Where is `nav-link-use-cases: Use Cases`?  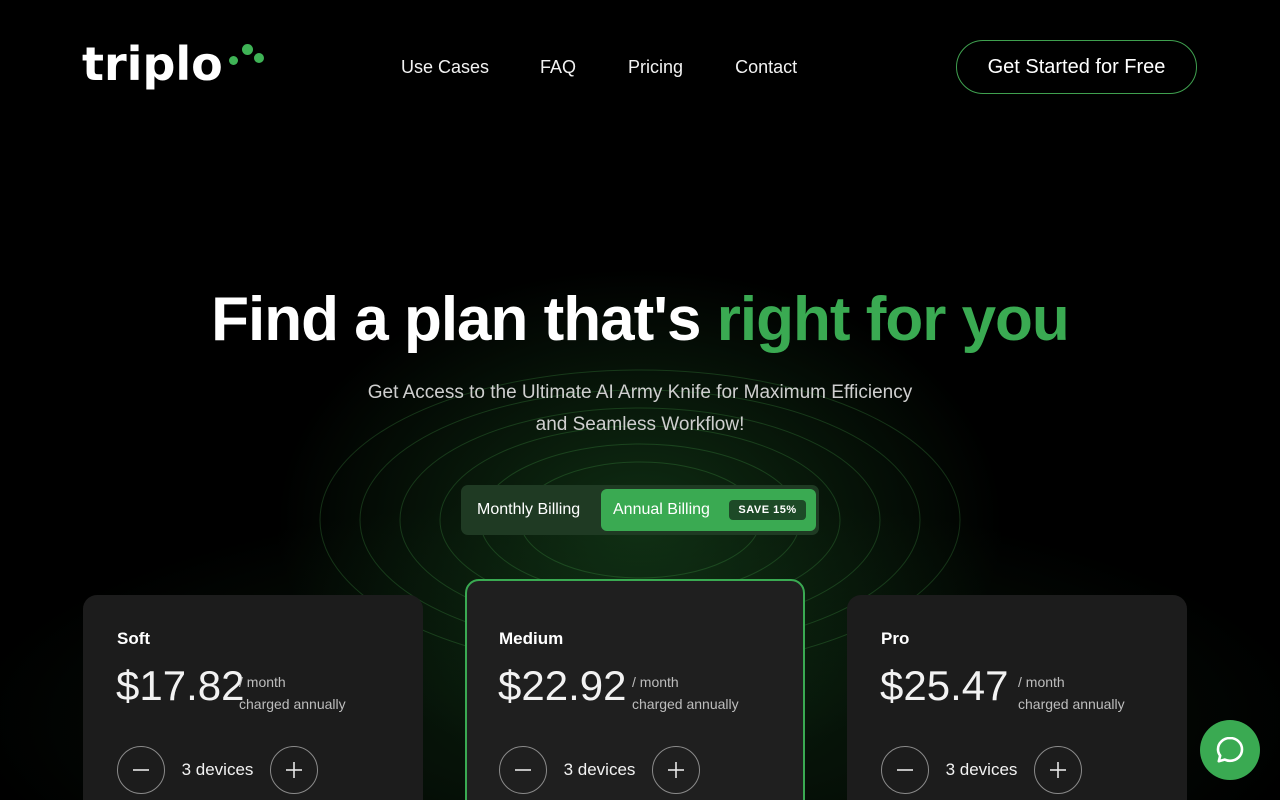
nav-link-use-cases: Use Cases is located at coordinates (445, 67).